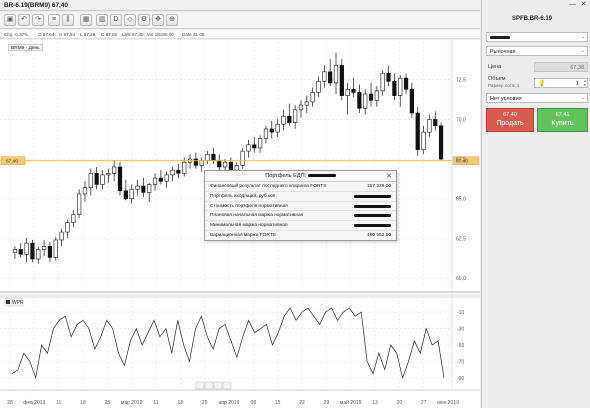 Image resolution: width=590 pixels, height=408 pixels. Describe the element at coordinates (461, 120) in the screenshot. I see `price-tick-label: 70,0` at that location.